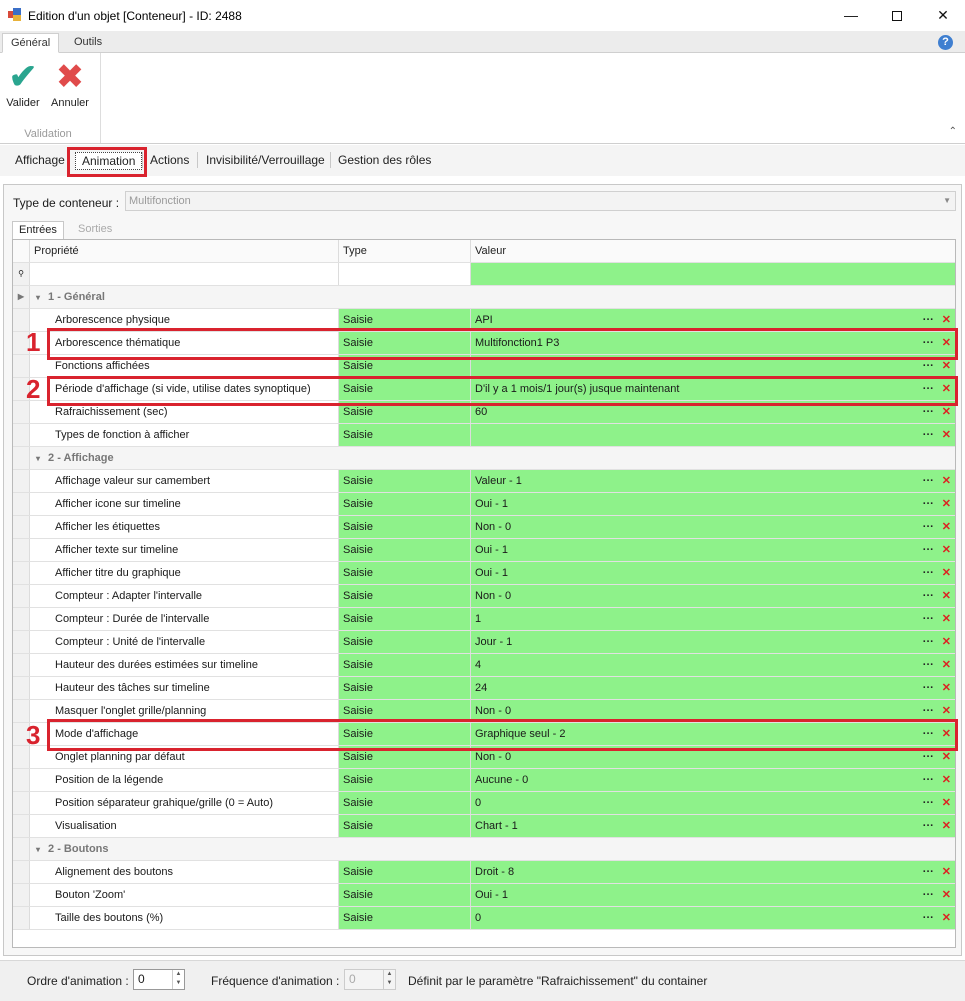 Image resolution: width=965 pixels, height=1001 pixels. Describe the element at coordinates (169, 160) in the screenshot. I see `tab-actions: Actions` at that location.